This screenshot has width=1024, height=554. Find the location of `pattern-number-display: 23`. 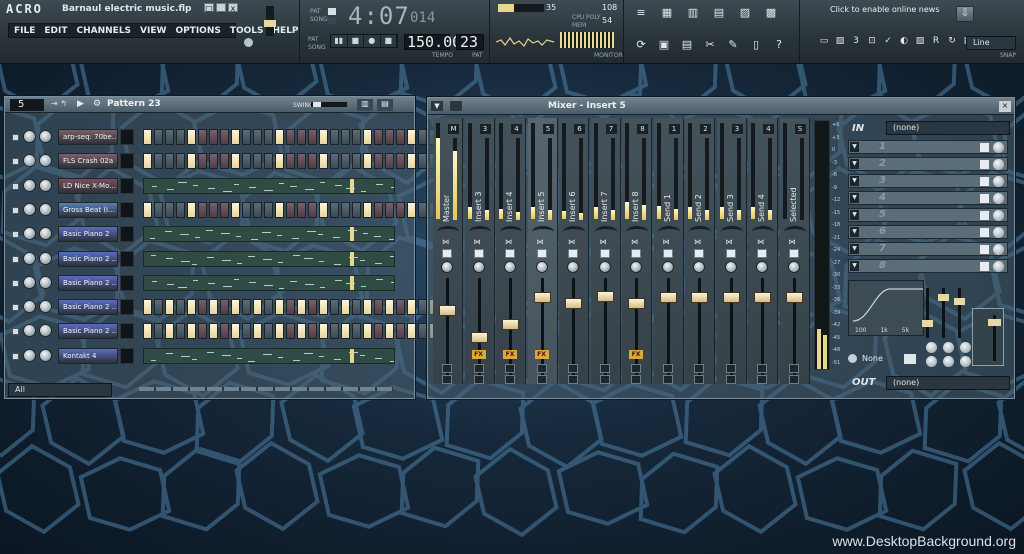

pattern-number-display: 23 is located at coordinates (470, 42).